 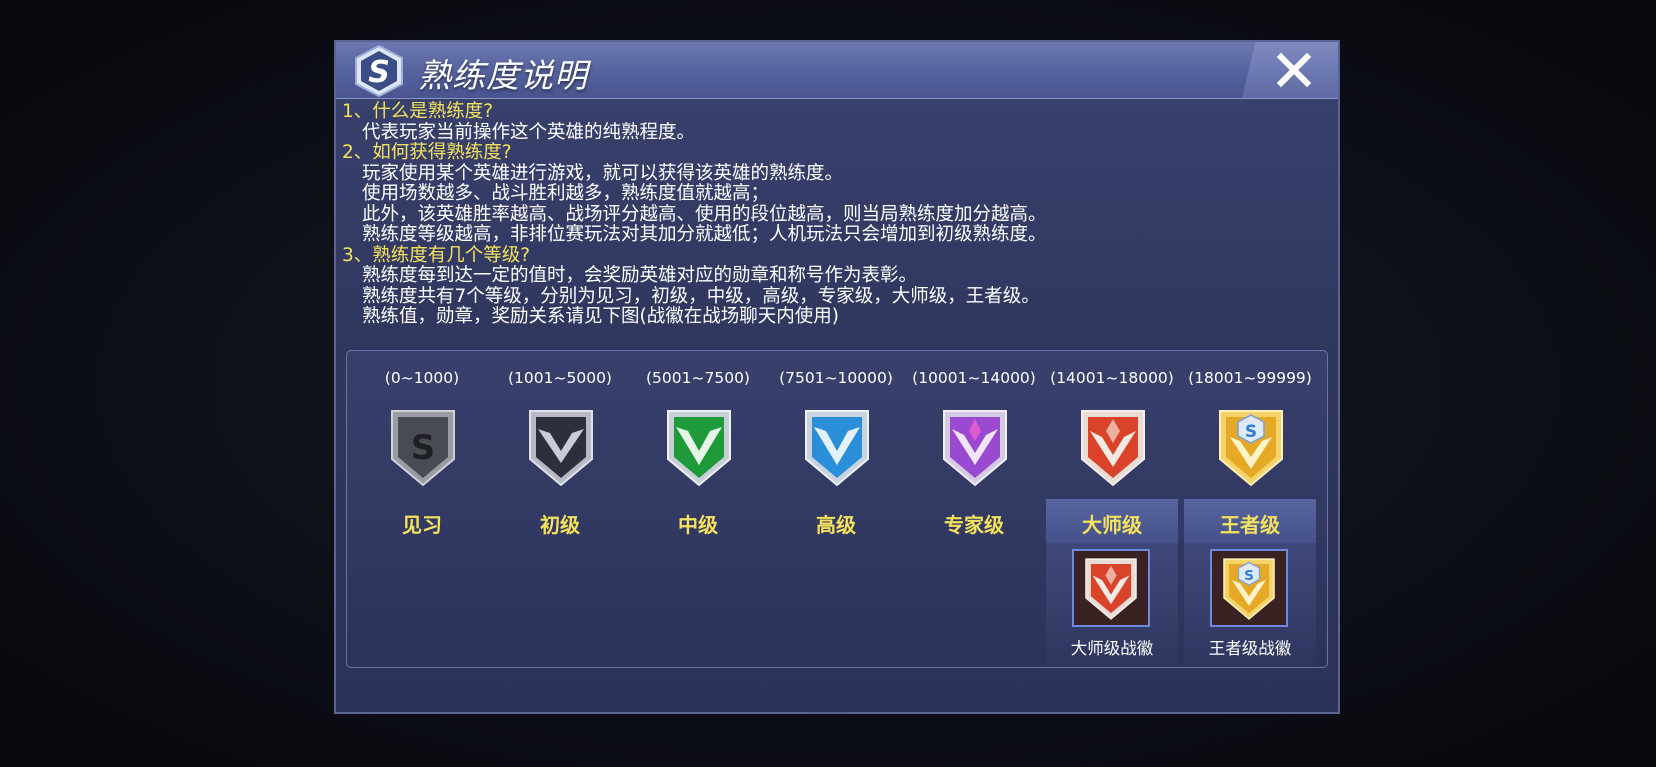 What do you see at coordinates (566, 193) in the screenshot?
I see `section-answer: 使用场数越多、战斗胜利越多，熟练度值就越高；` at bounding box center [566, 193].